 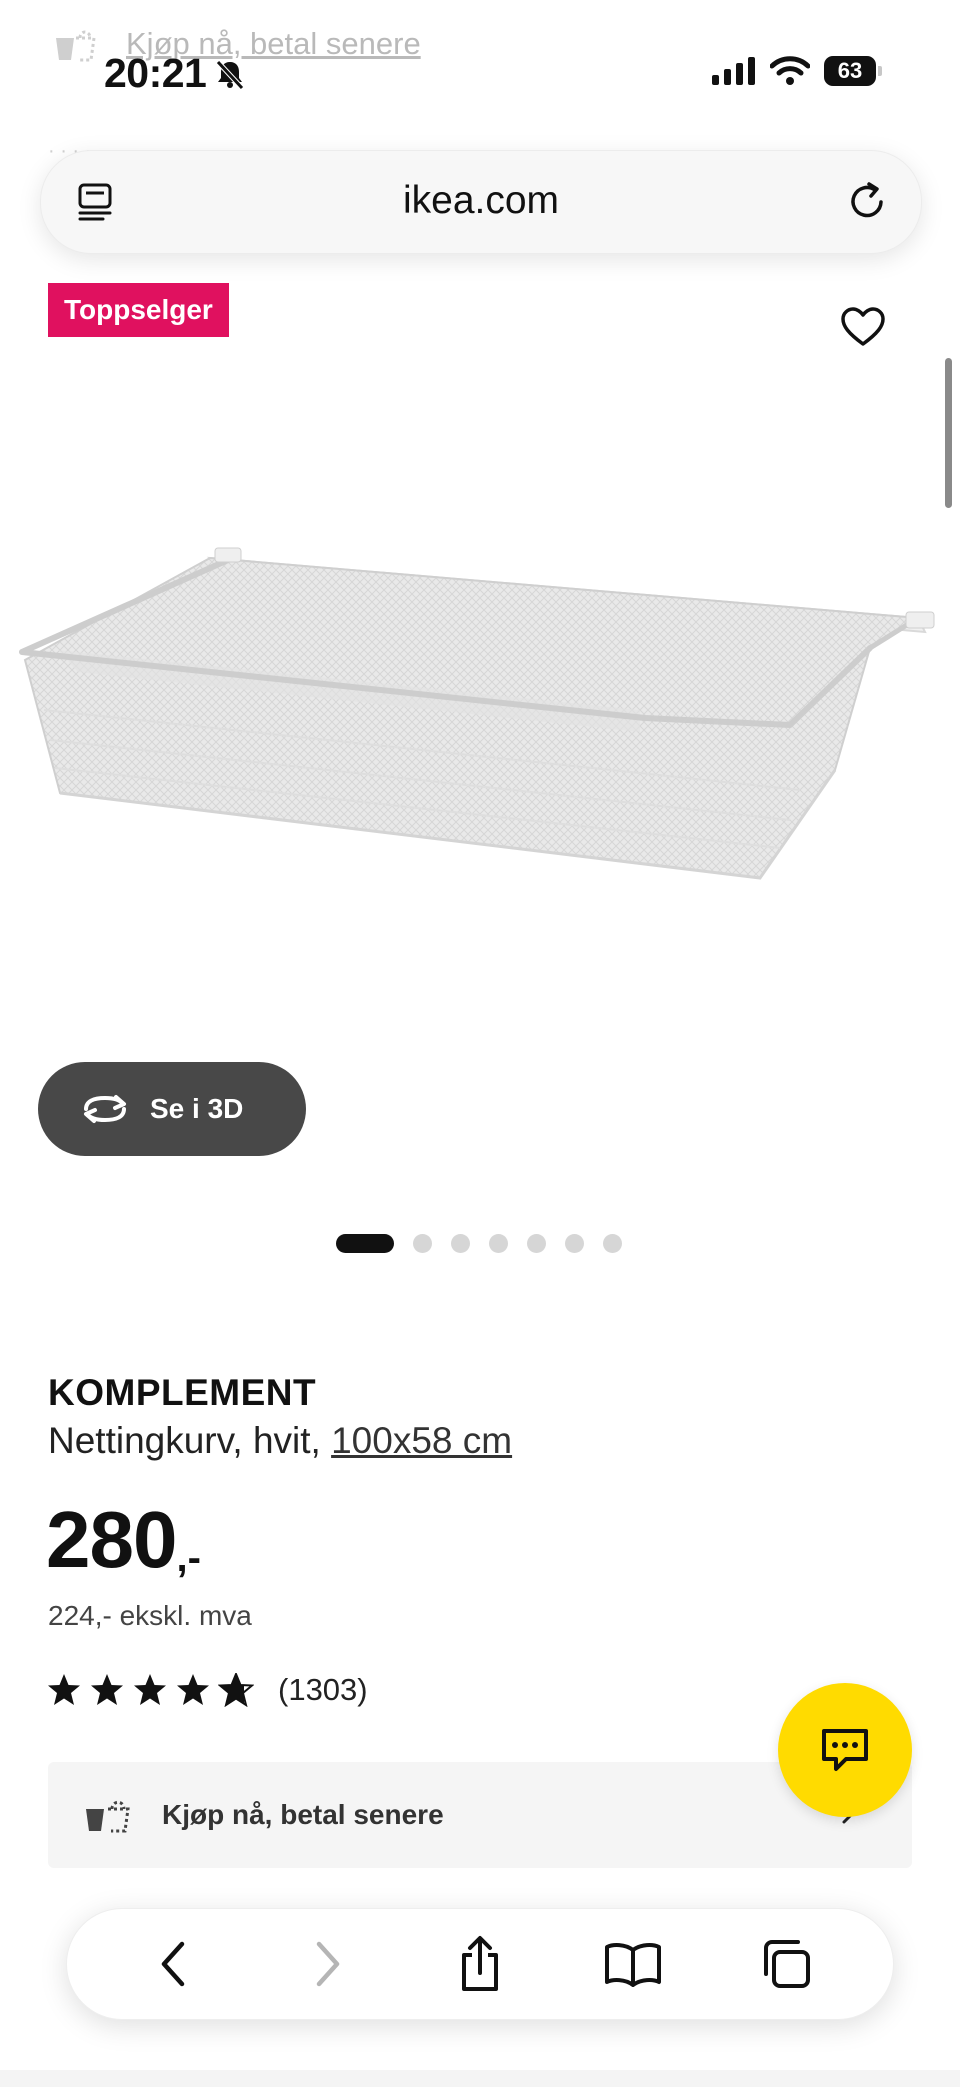 What do you see at coordinates (786, 1964) in the screenshot?
I see `tabs-icon` at bounding box center [786, 1964].